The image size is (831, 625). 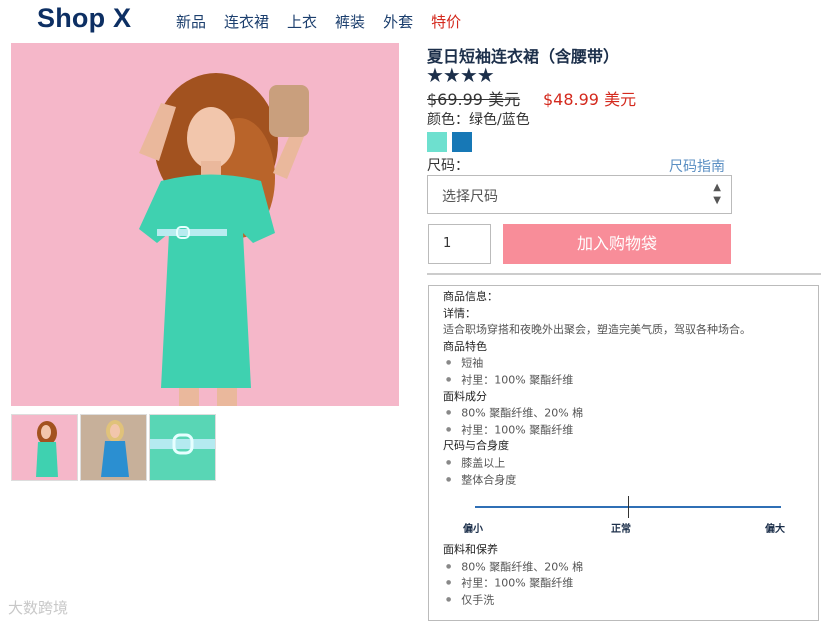 I want to click on info-heading: 商品信息：, so click(x=470, y=296).